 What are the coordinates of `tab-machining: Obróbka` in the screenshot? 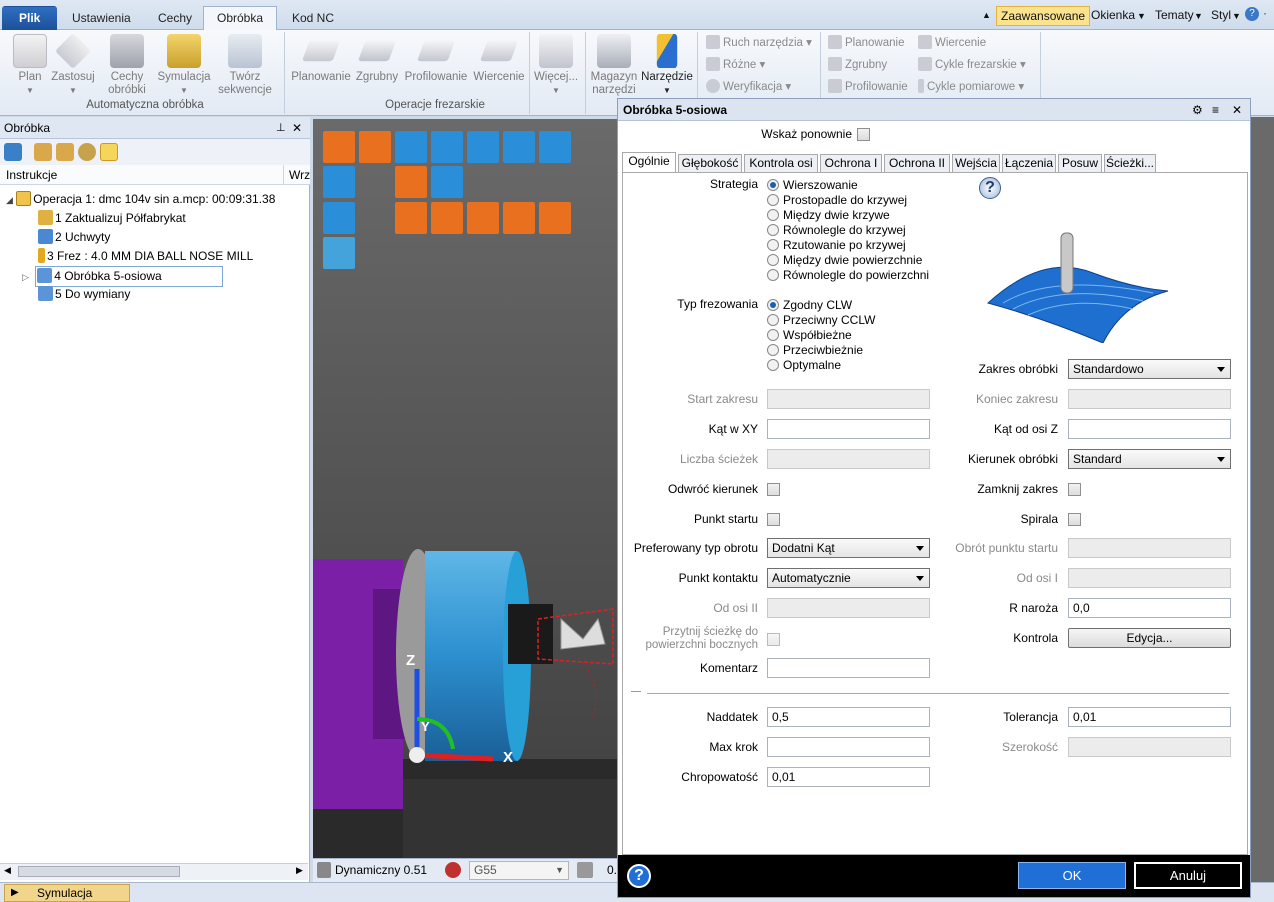 It's located at (240, 18).